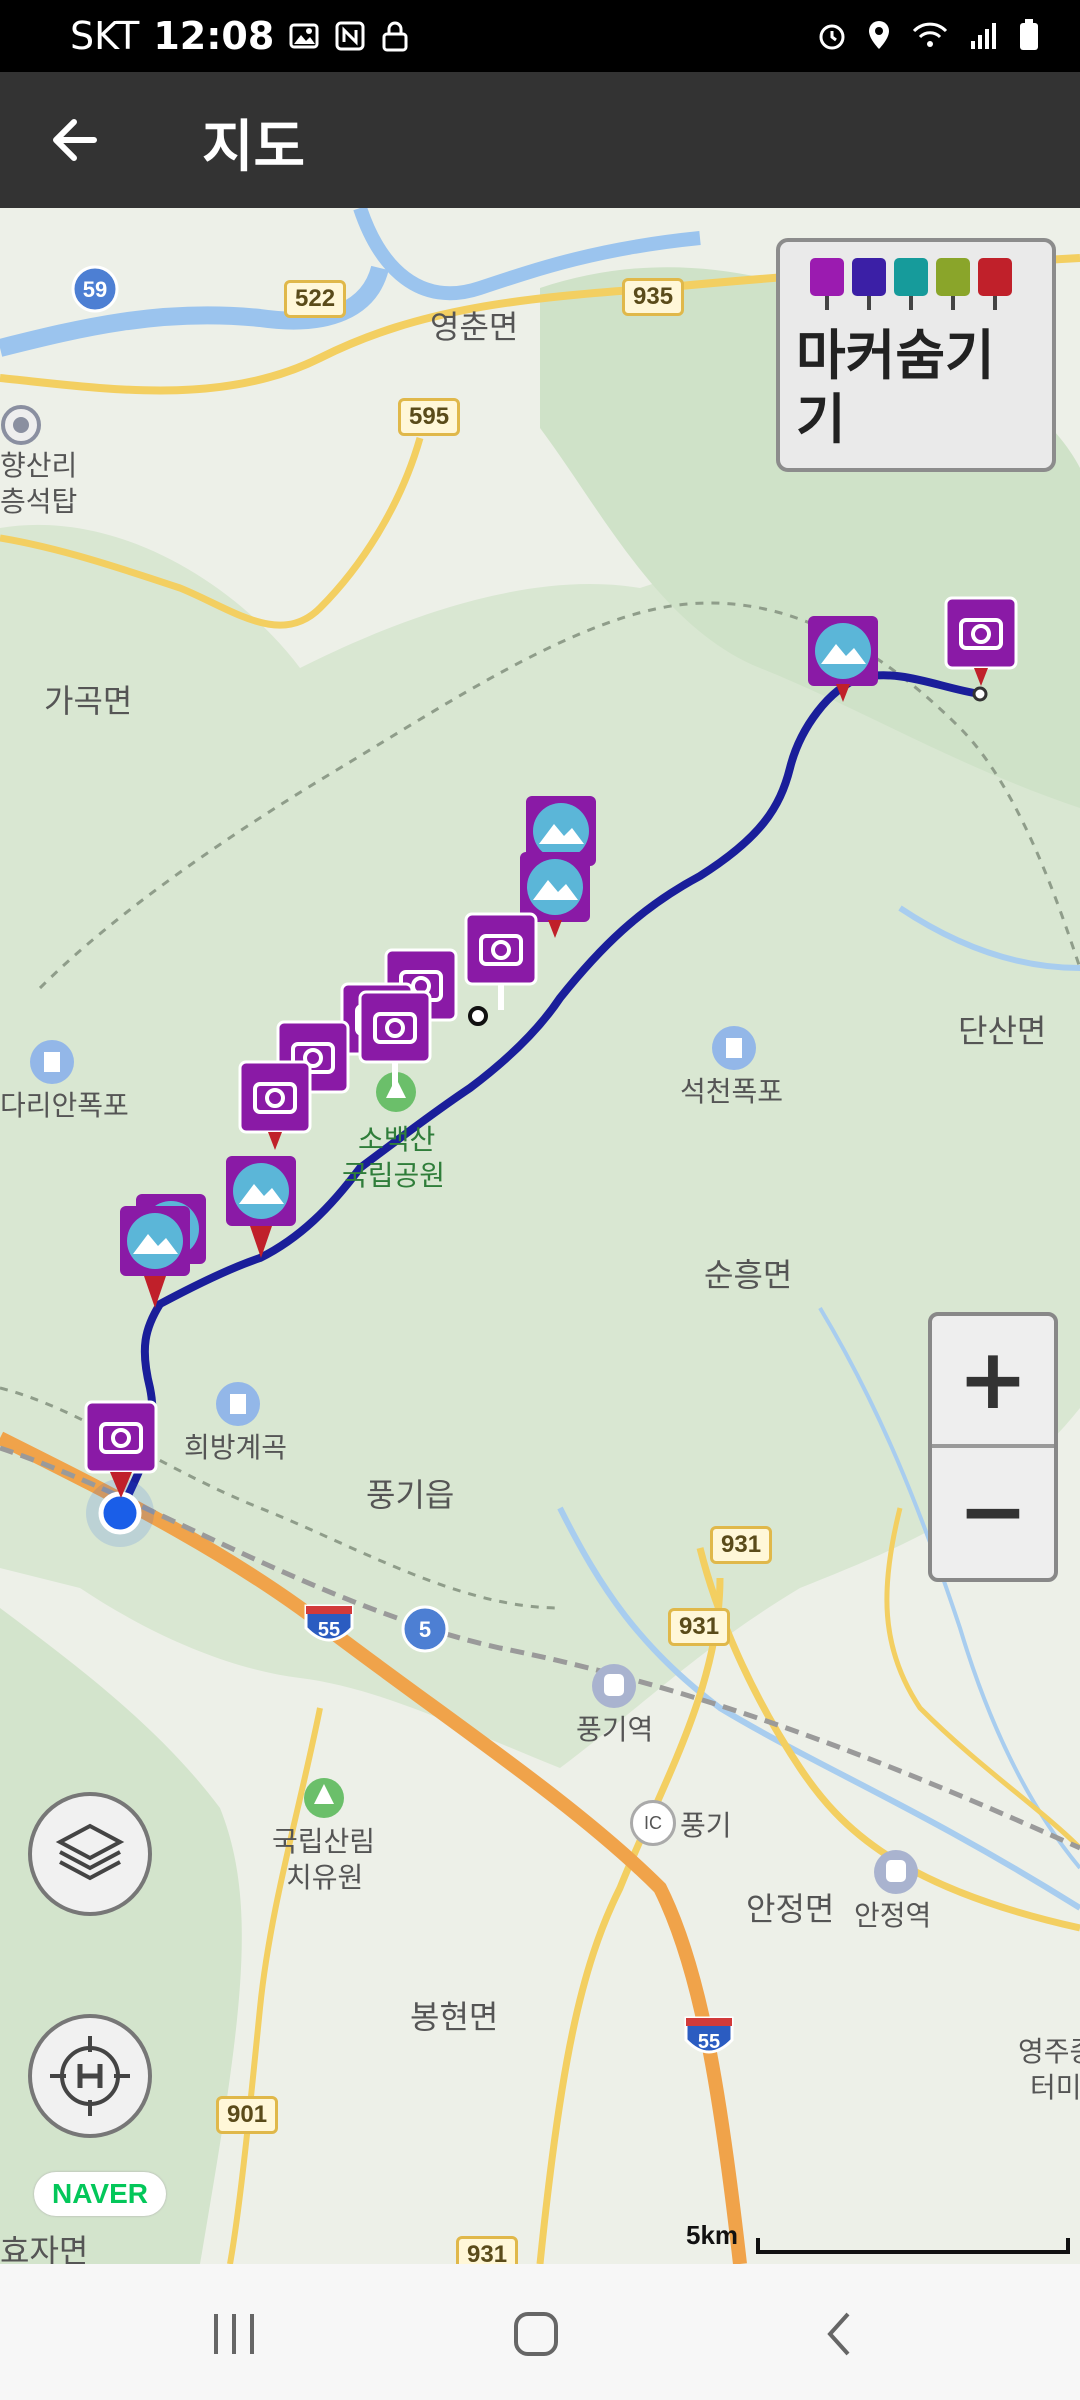 Image resolution: width=1080 pixels, height=2400 pixels. Describe the element at coordinates (540, 140) in the screenshot. I see `app-bar: 지도` at that location.